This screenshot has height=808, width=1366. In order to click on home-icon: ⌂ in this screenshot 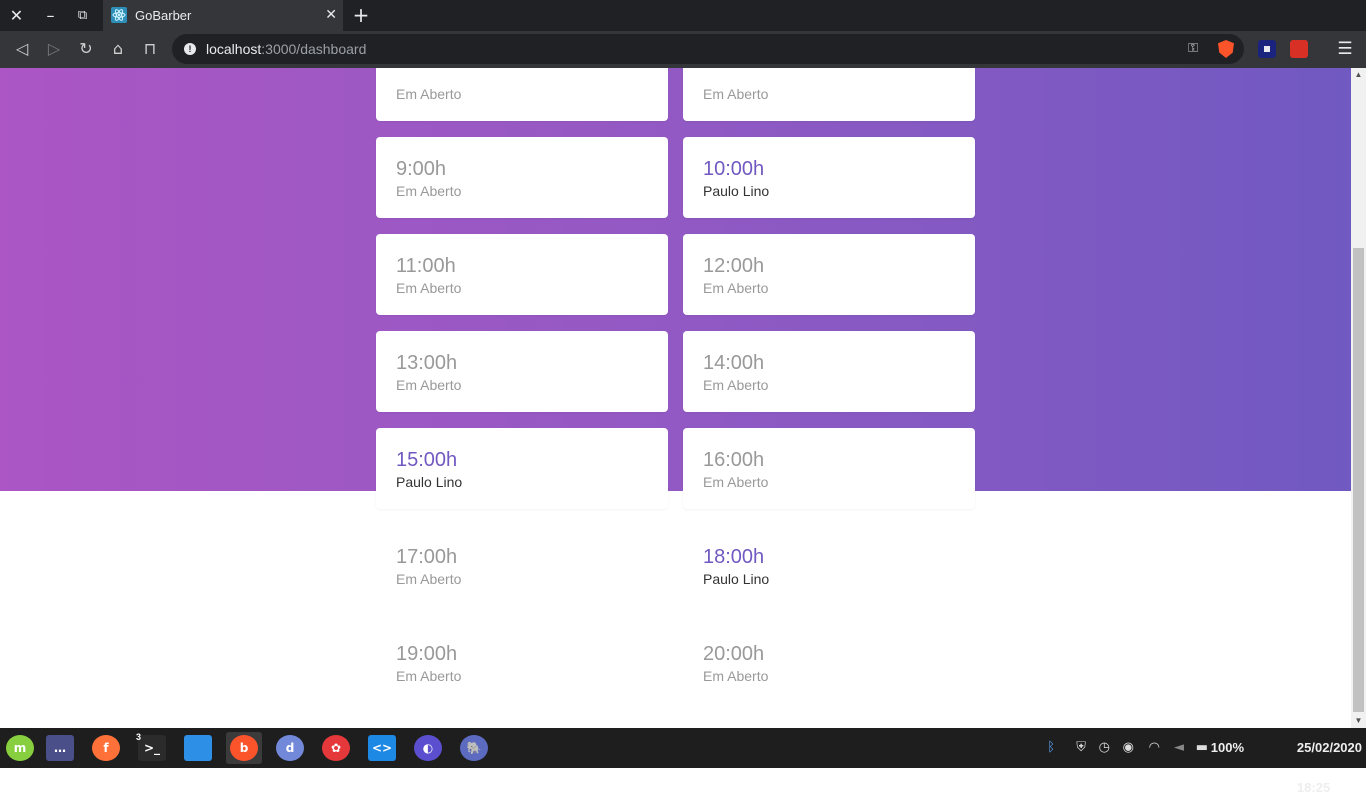, I will do `click(118, 49)`.